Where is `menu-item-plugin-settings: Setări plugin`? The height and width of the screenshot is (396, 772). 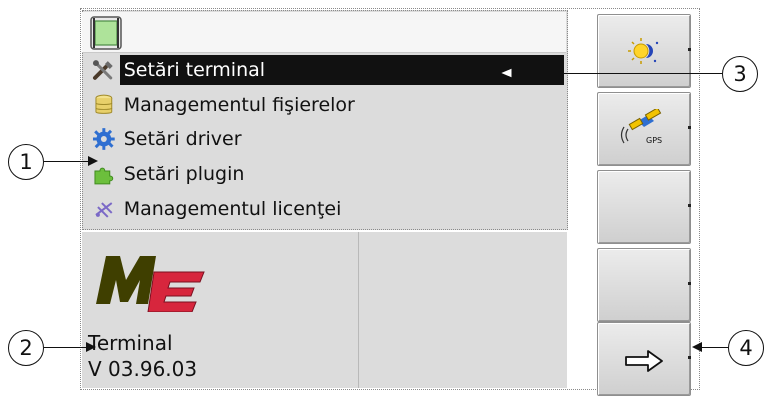 menu-item-plugin-settings: Setări plugin is located at coordinates (328, 174).